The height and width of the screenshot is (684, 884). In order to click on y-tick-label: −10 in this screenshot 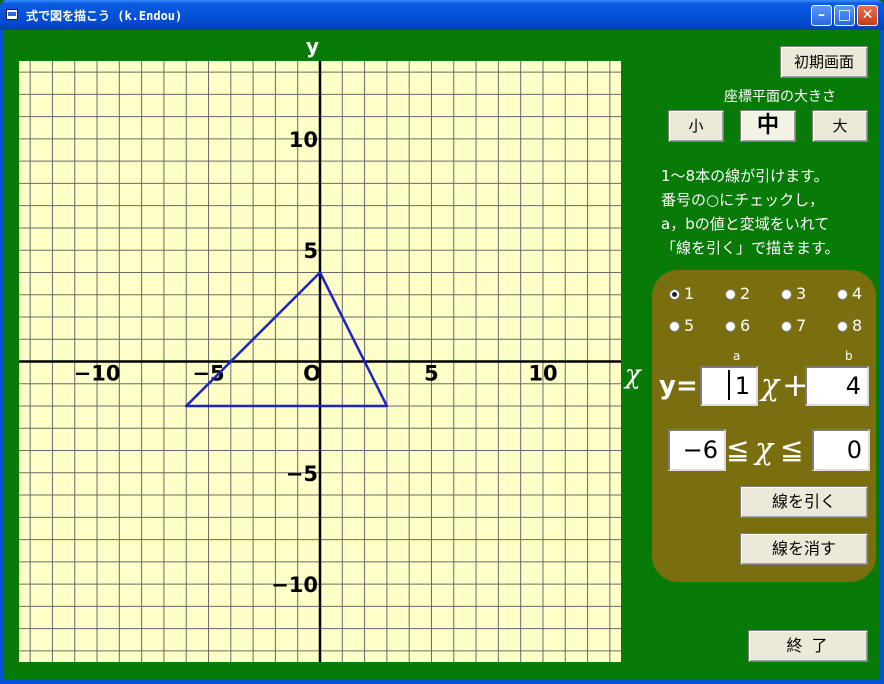, I will do `click(294, 585)`.